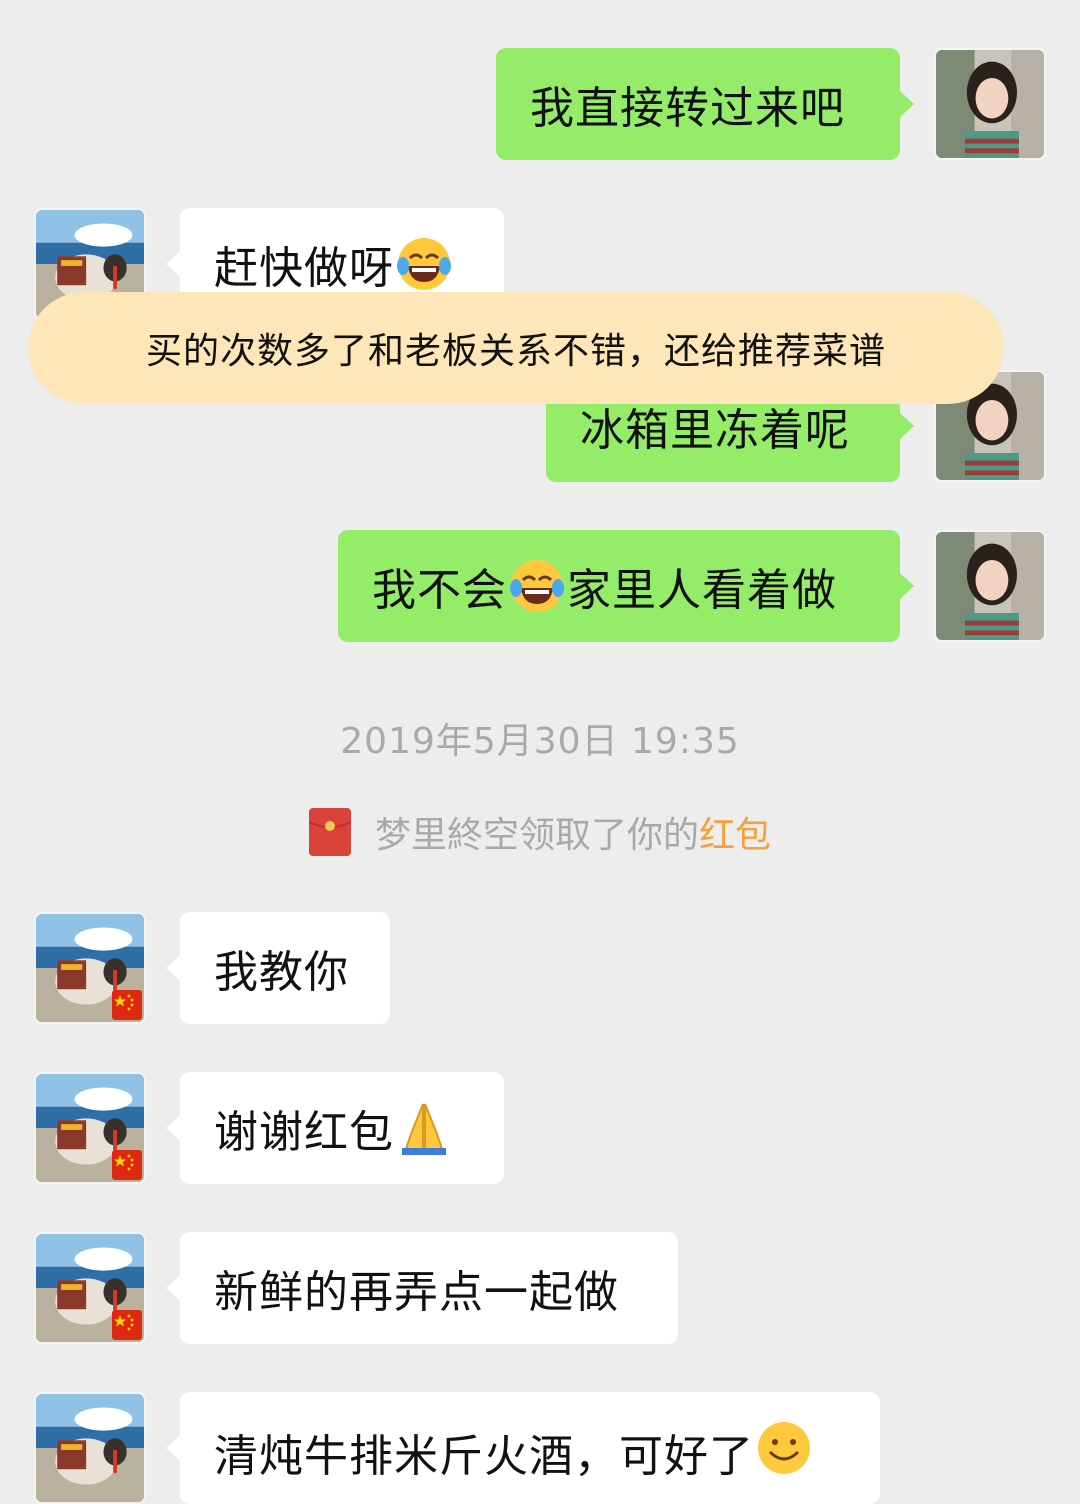  Describe the element at coordinates (536, 835) in the screenshot. I see `system-notice-text: 梦里終空领取了你的` at that location.